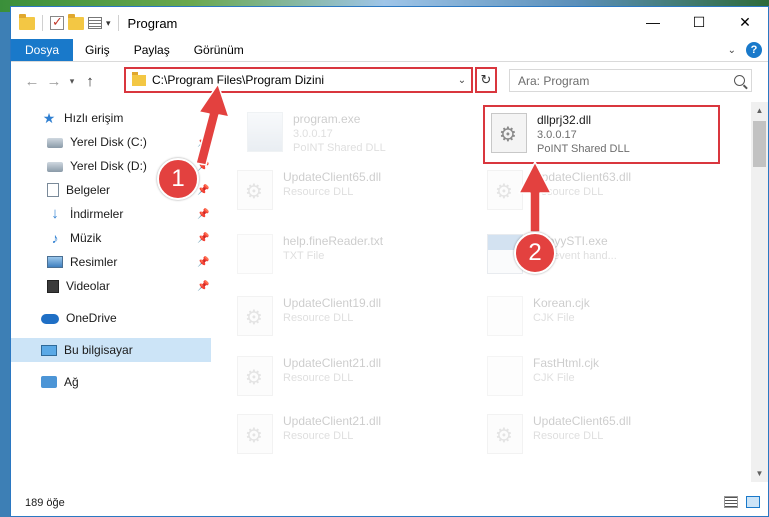 The image size is (769, 517). What do you see at coordinates (535, 253) in the screenshot?
I see `step-2-badge: 2` at bounding box center [535, 253].